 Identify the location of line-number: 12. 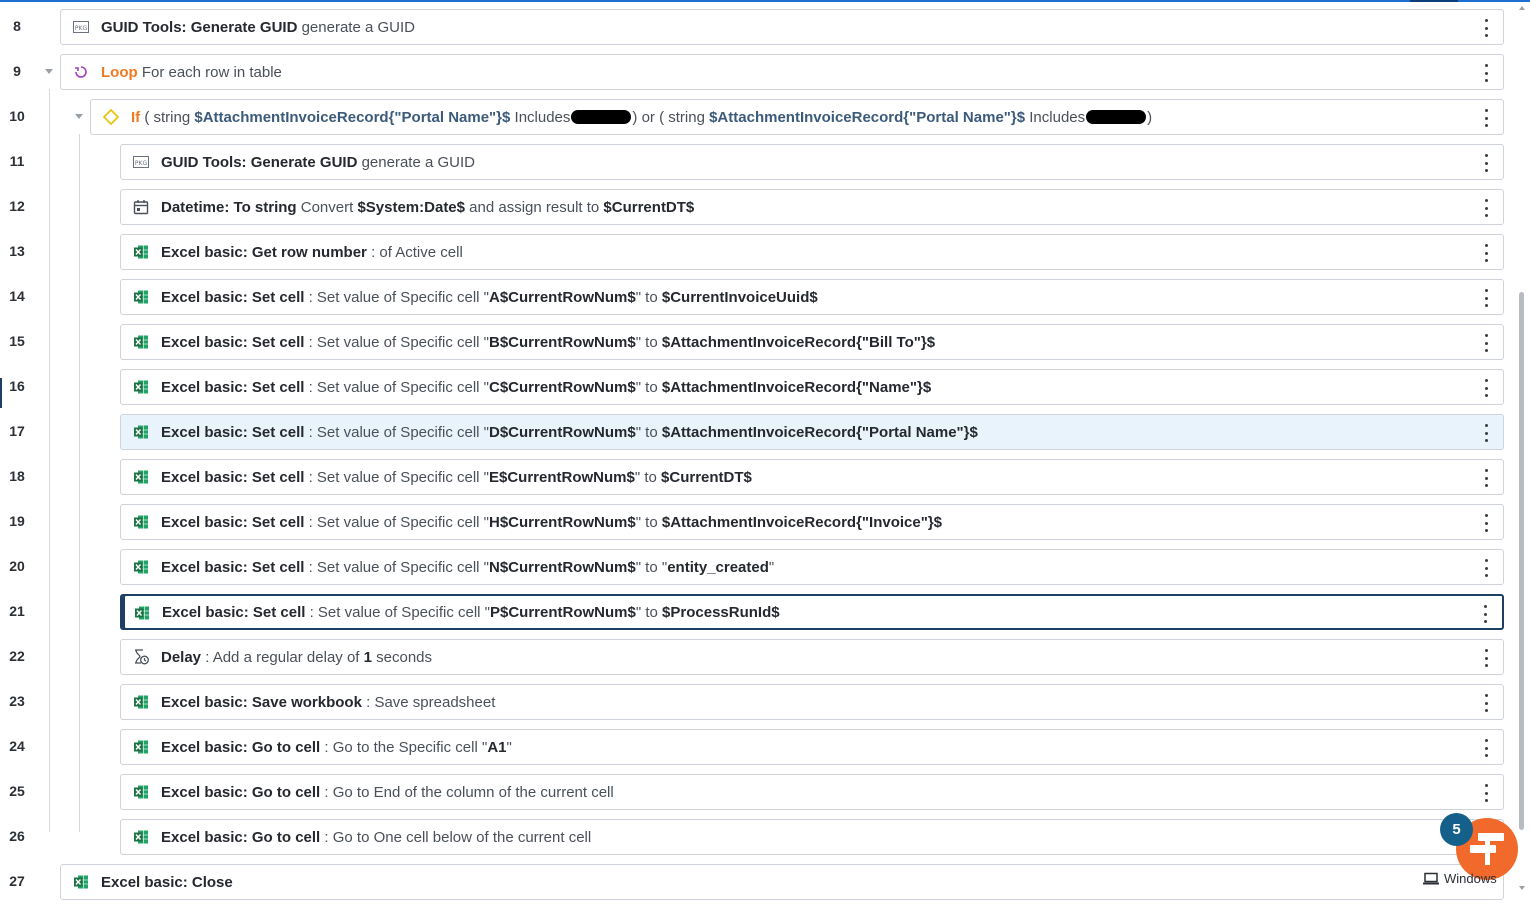
(17, 206).